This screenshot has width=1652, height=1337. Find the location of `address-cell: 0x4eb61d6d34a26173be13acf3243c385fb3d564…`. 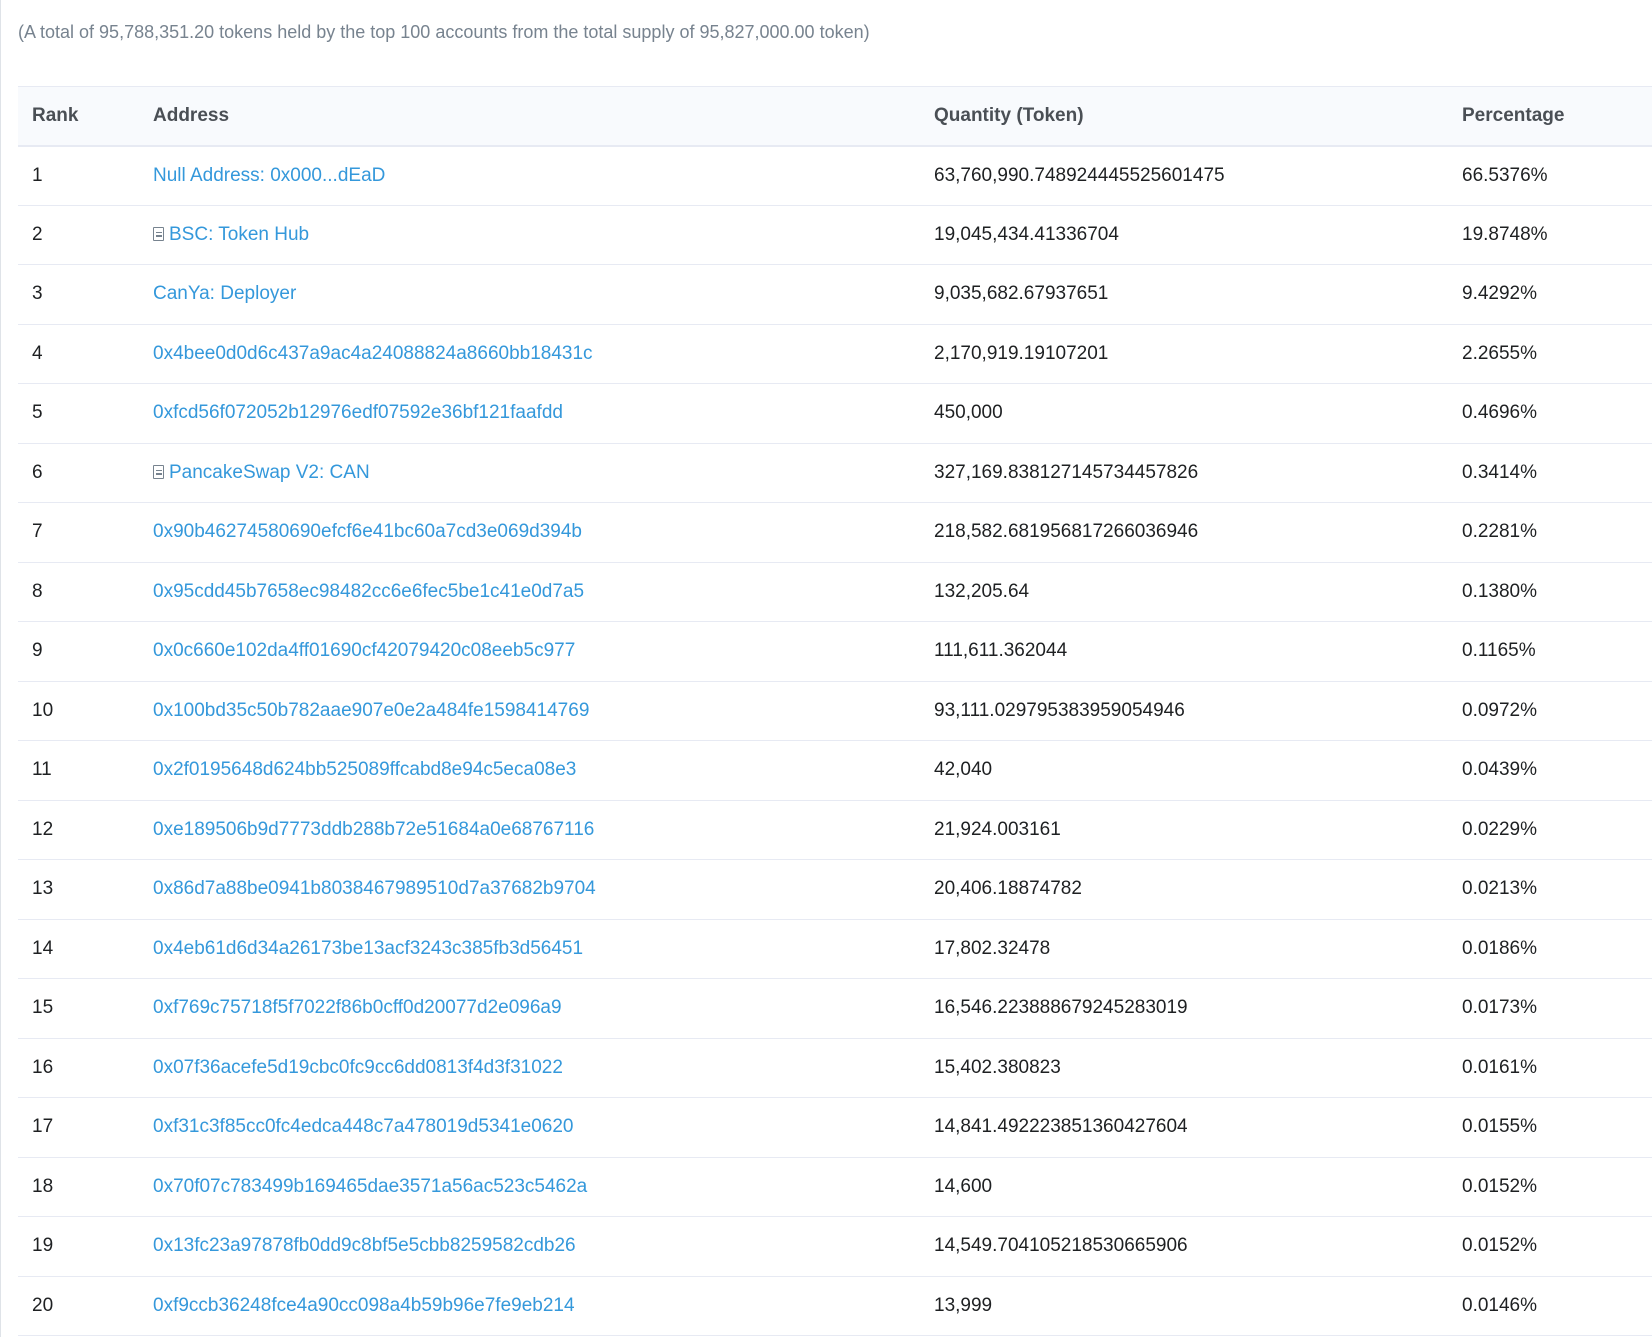

address-cell: 0x4eb61d6d34a26173be13acf3243c385fb3d564… is located at coordinates (529, 949).